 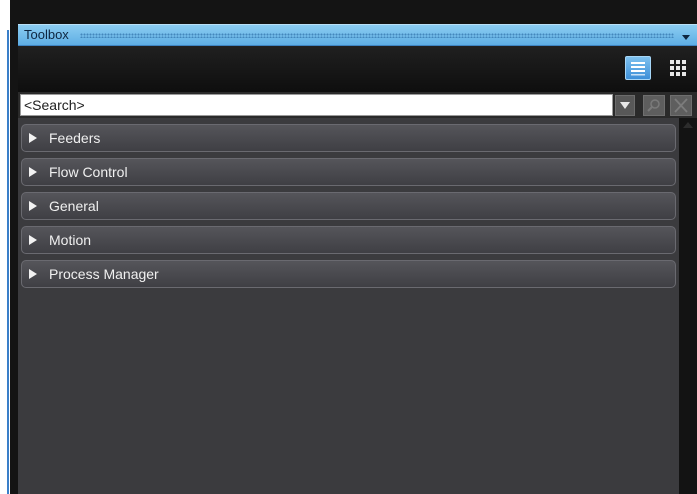 I want to click on toolbox-title-bar: Toolbox, so click(x=357, y=35).